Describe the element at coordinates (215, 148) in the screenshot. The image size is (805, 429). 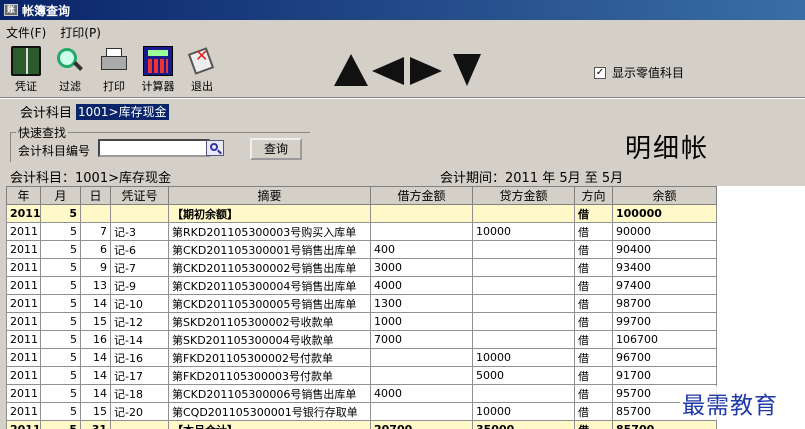
I see `lookup-icon` at that location.